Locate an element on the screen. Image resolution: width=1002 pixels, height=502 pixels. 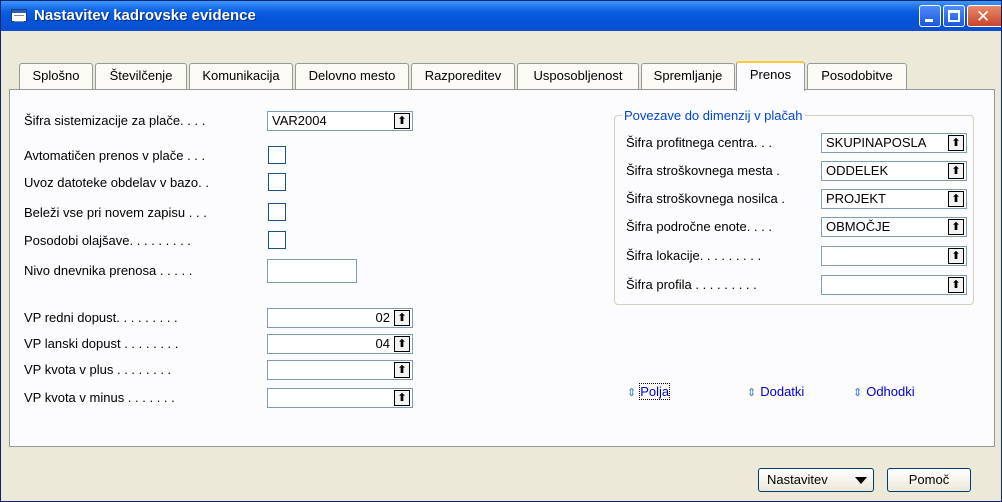
window-title: Nastavitev kadrovske evidence is located at coordinates (145, 15).